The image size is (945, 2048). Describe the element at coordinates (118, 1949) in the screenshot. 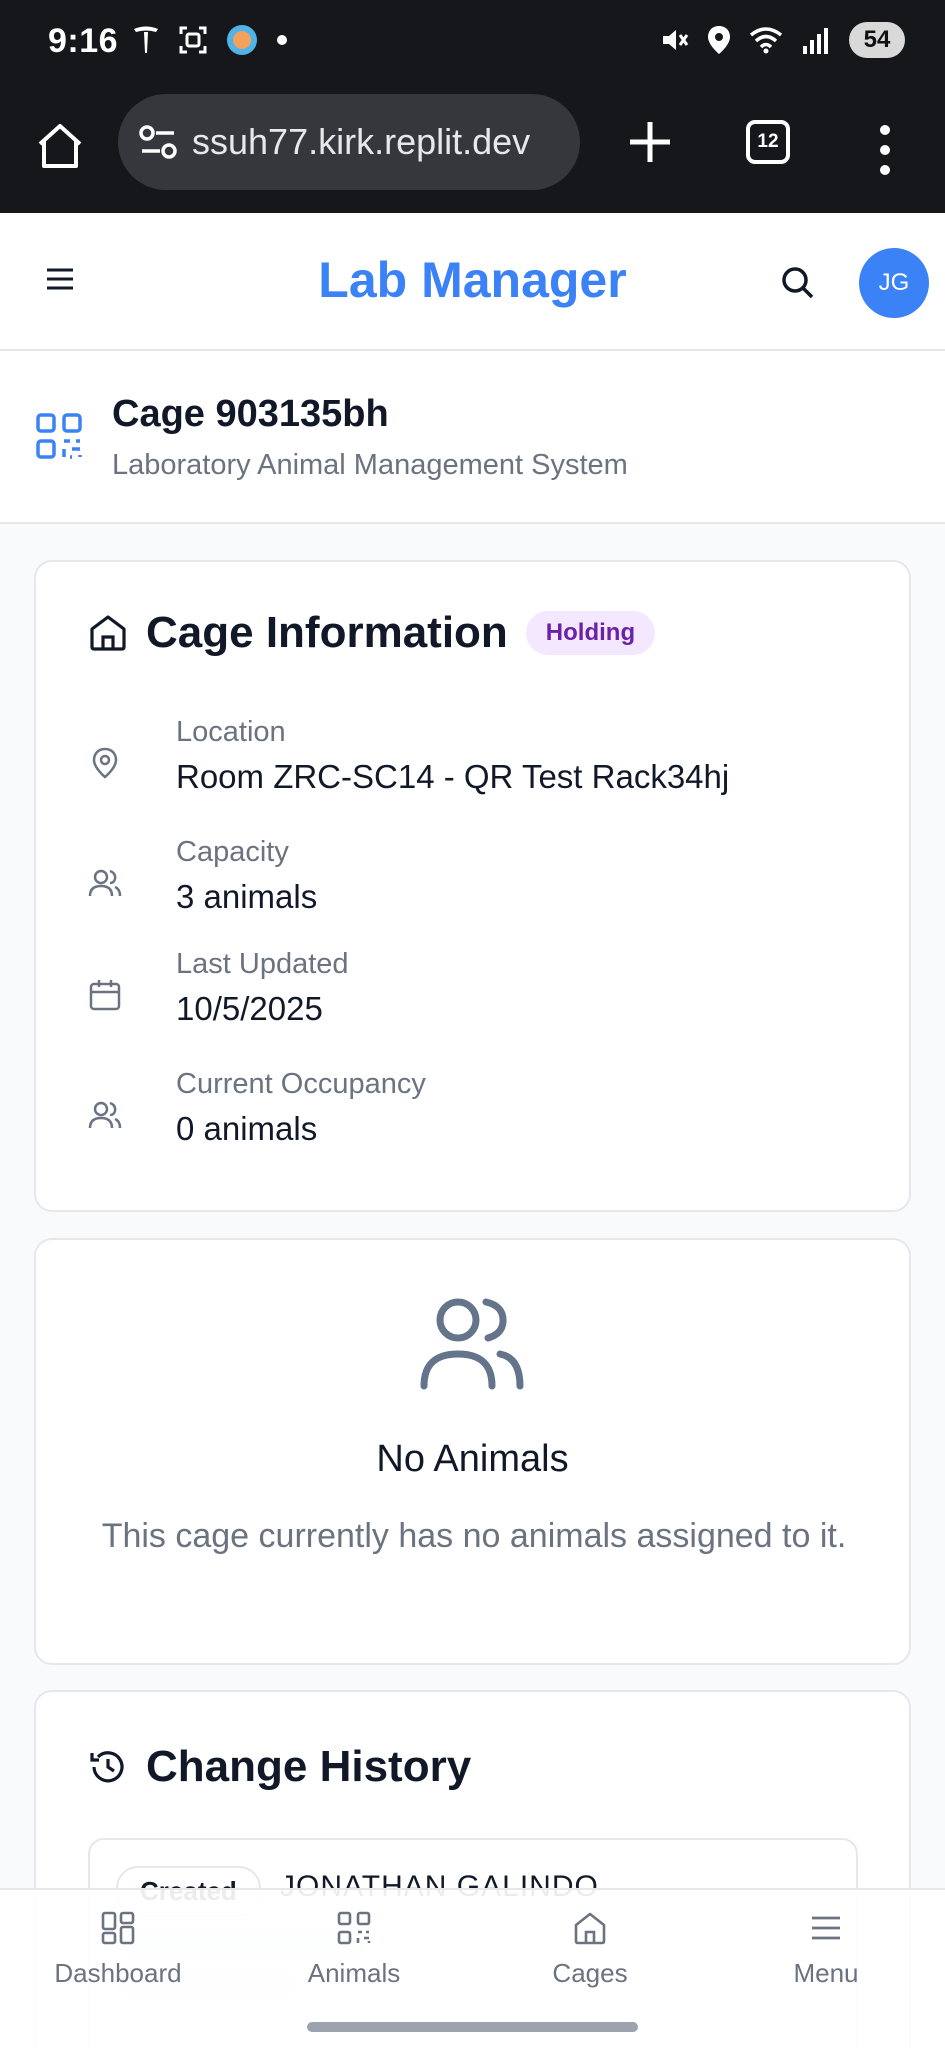

I see `nav-item-dashboard: Dashboard` at that location.